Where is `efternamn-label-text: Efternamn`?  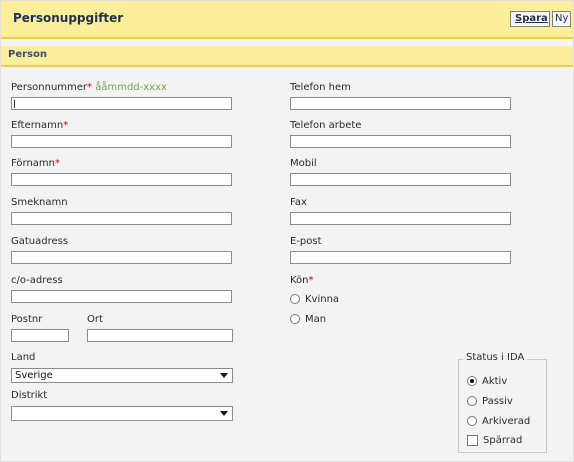 efternamn-label-text: Efternamn is located at coordinates (37, 125).